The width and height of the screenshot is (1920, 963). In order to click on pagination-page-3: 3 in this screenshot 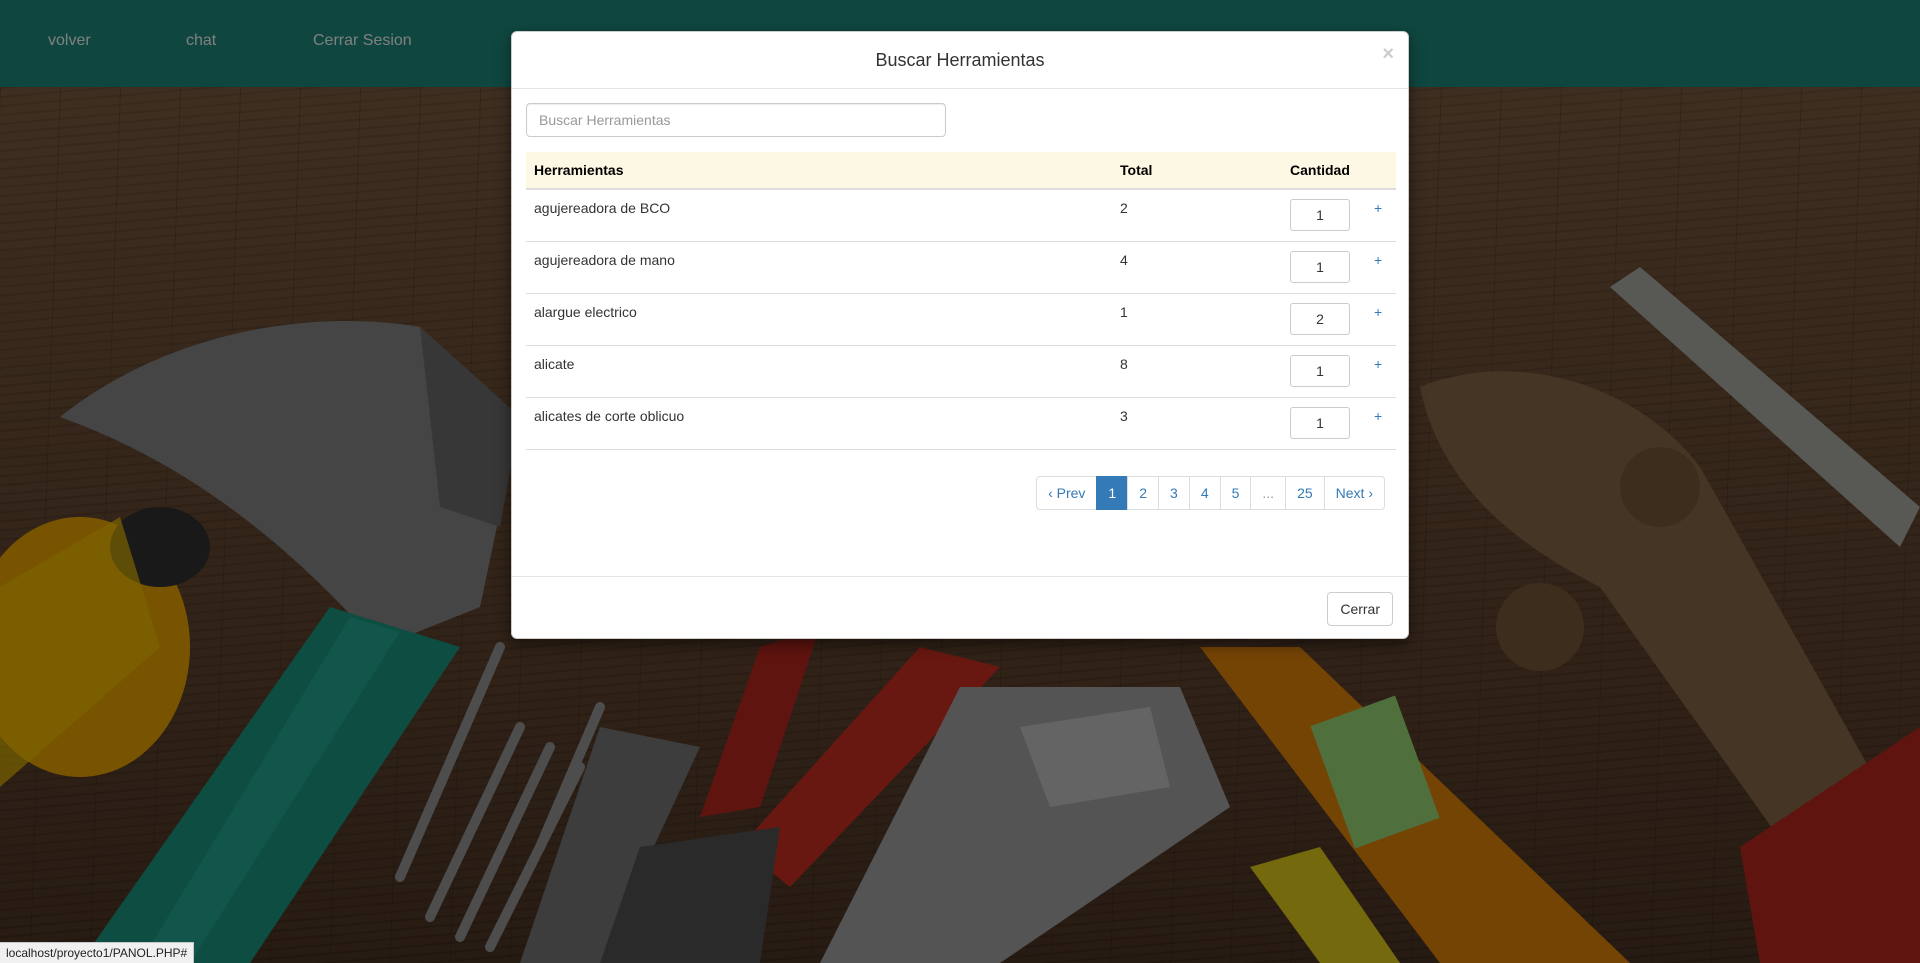, I will do `click(1174, 493)`.